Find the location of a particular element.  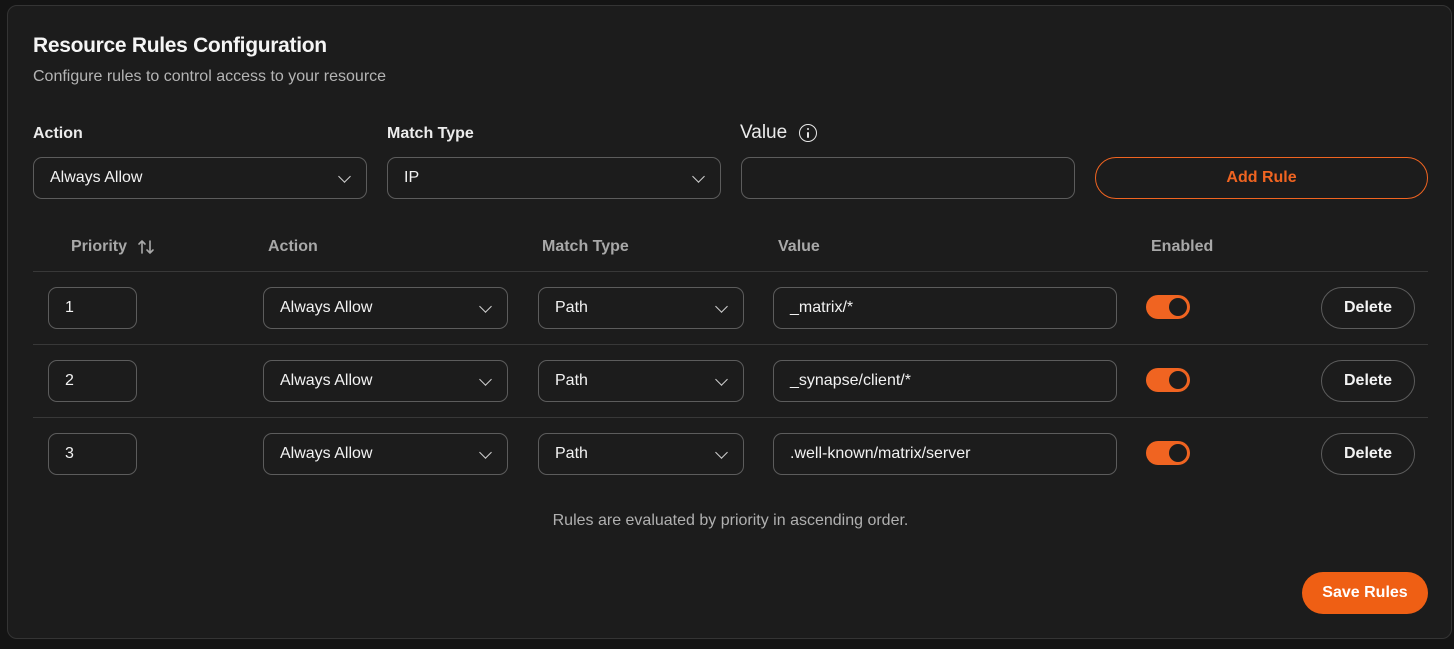

column-header-action: Action is located at coordinates (293, 246).